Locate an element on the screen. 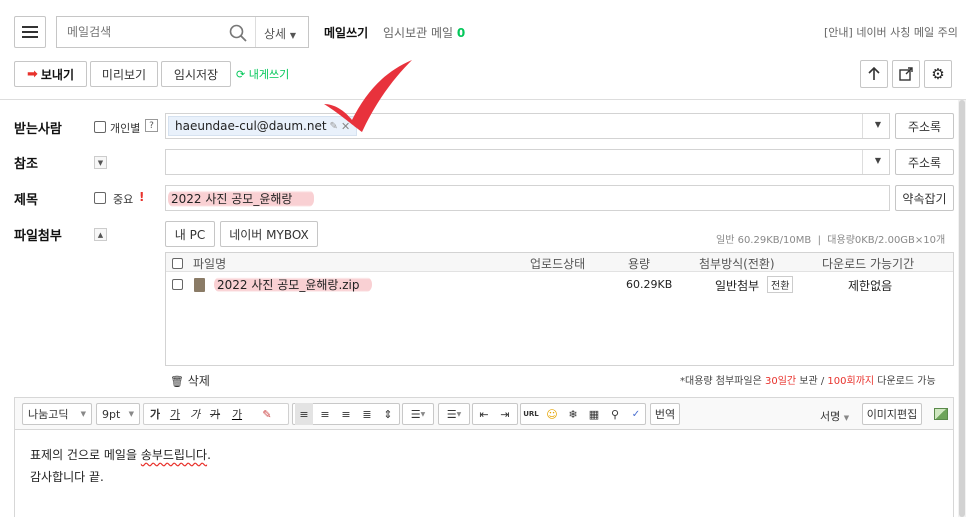 This screenshot has height=517, width=966. col-mode: 첨부방식(전환) is located at coordinates (737, 264).